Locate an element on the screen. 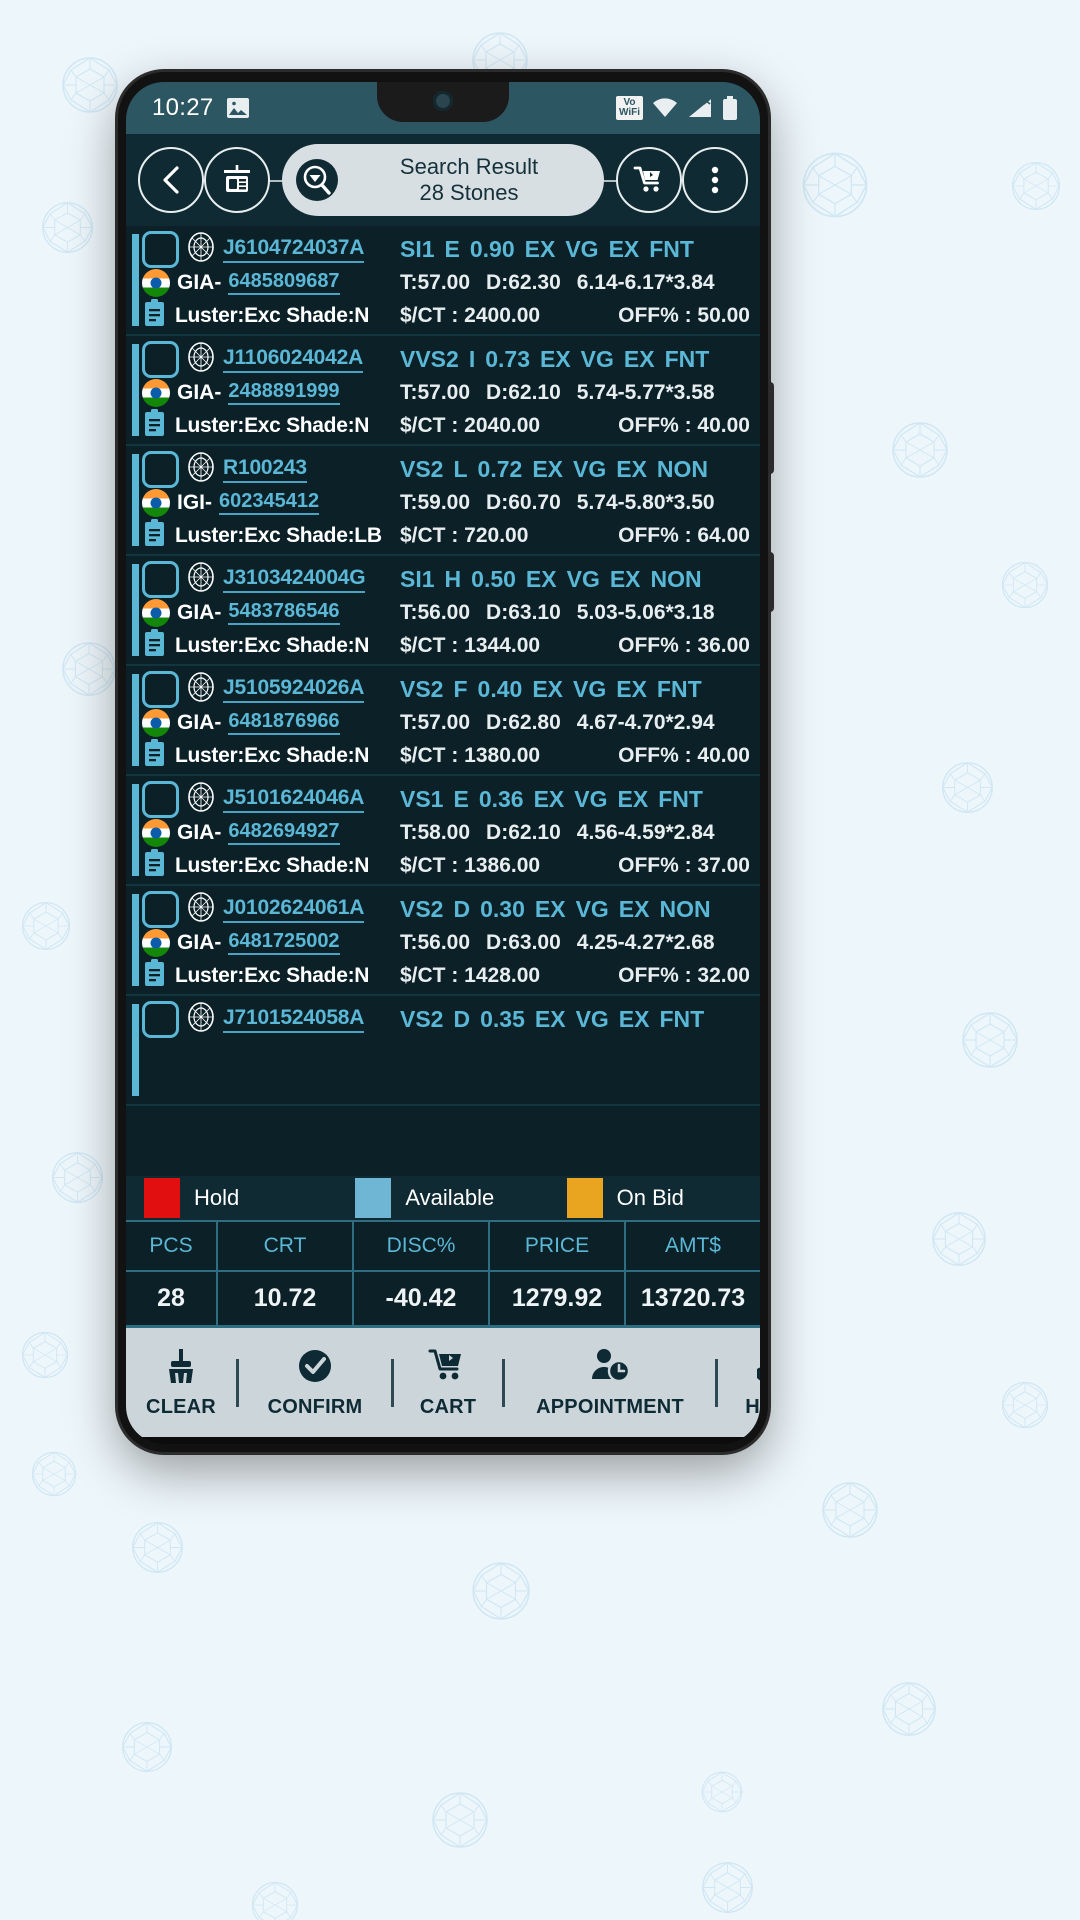  carat: 0.35 is located at coordinates (502, 1019).